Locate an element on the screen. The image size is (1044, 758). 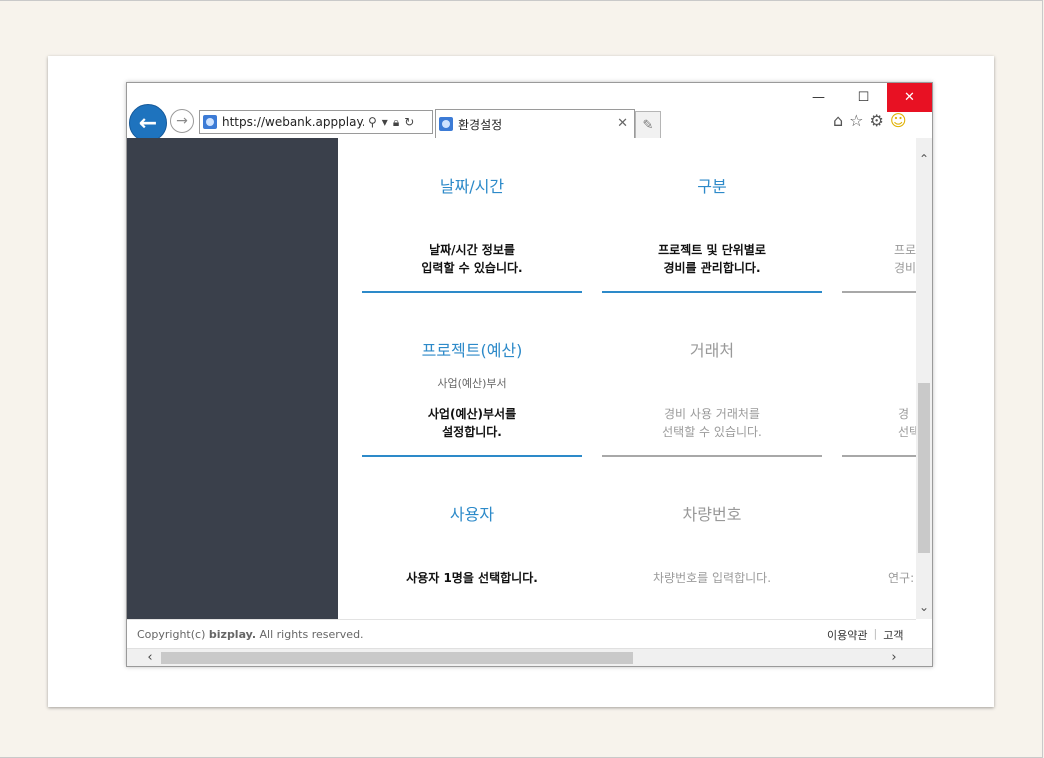
tile-user: 사용자 사용자 1명을 선택합니다. is located at coordinates (472, 542).